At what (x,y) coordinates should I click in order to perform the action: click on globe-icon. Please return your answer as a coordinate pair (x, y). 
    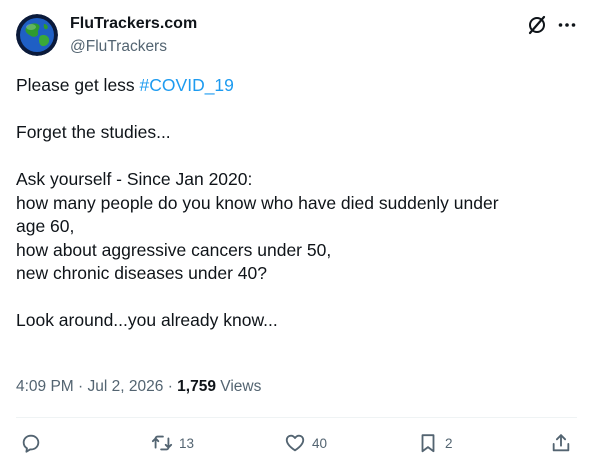
    Looking at the image, I should click on (37, 35).